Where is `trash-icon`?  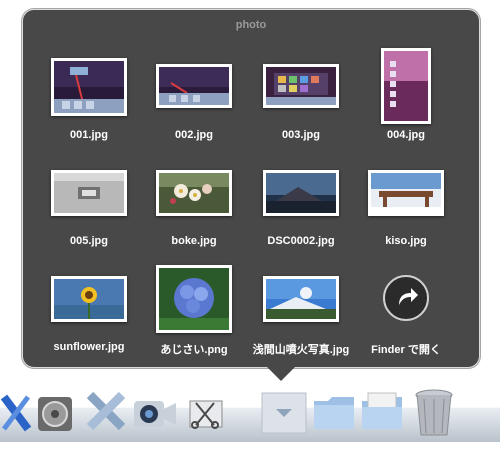
trash-icon is located at coordinates (434, 415).